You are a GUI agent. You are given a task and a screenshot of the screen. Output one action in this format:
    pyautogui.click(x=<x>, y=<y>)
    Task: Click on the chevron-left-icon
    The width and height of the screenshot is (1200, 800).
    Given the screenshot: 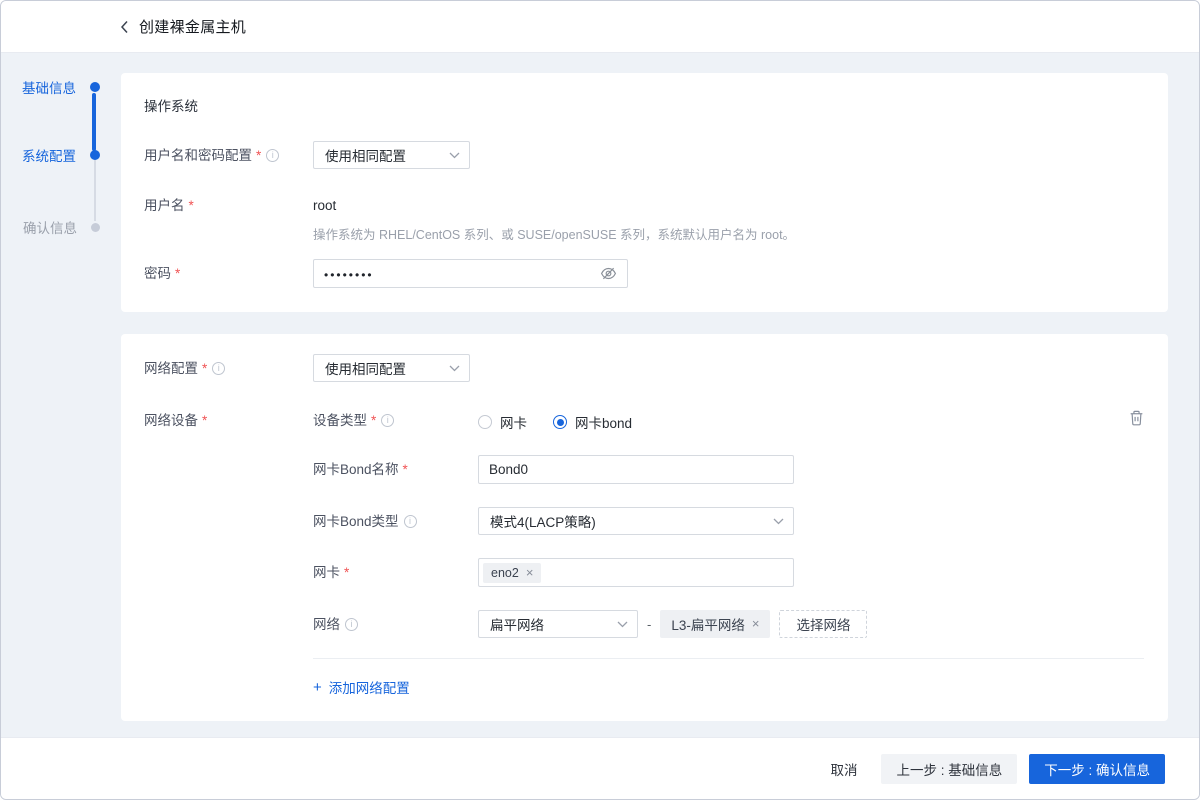 What is the action you would take?
    pyautogui.click(x=124, y=27)
    